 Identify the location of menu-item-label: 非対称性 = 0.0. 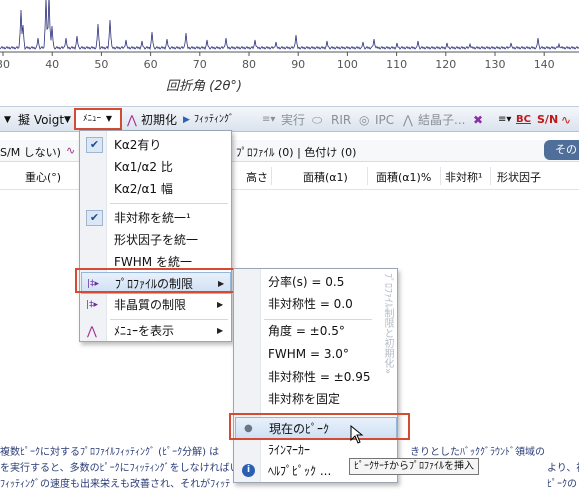
(310, 304).